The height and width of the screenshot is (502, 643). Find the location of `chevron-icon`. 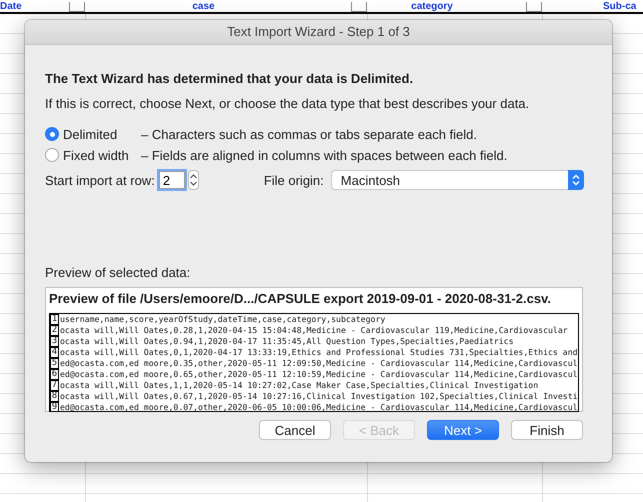

chevron-icon is located at coordinates (576, 180).